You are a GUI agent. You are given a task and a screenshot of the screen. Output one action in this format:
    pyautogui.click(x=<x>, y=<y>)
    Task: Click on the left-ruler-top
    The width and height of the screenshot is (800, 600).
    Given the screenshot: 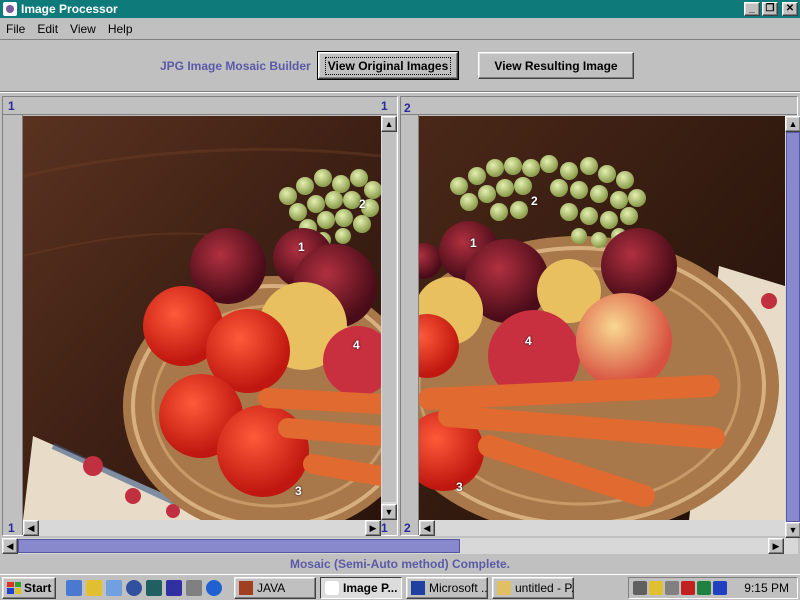 What is the action you would take?
    pyautogui.click(x=200, y=106)
    